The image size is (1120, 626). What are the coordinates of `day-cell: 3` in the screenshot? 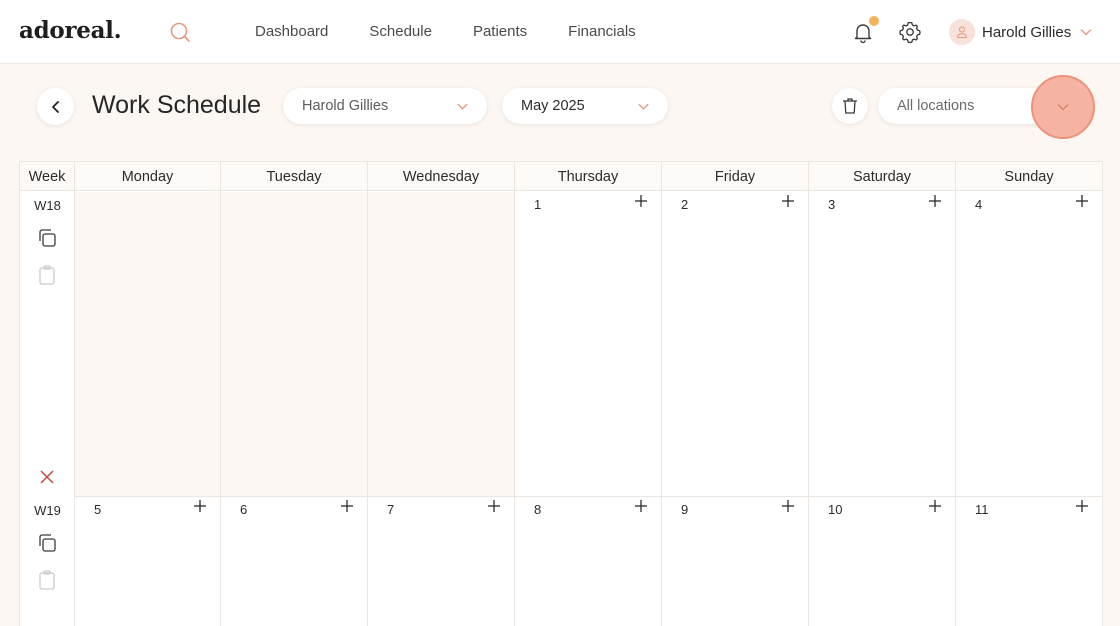 It's located at (882, 344).